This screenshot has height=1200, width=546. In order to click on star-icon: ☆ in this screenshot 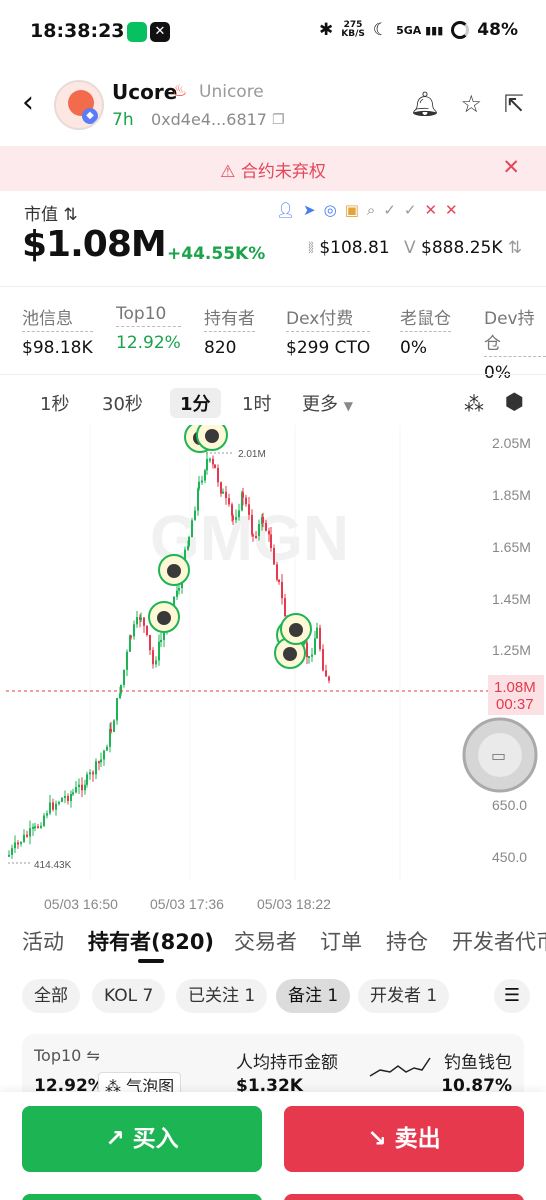, I will do `click(471, 104)`.